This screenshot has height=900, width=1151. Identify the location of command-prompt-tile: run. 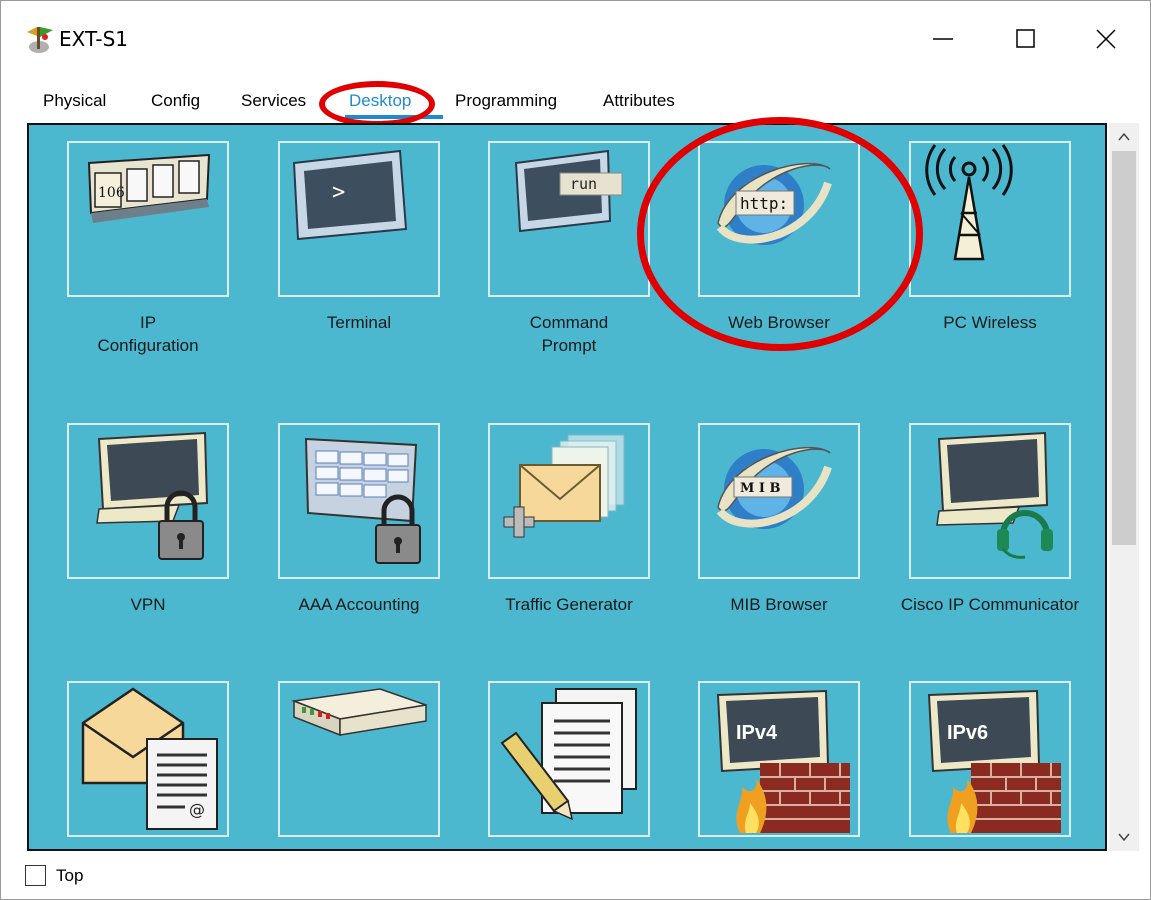
(569, 219).